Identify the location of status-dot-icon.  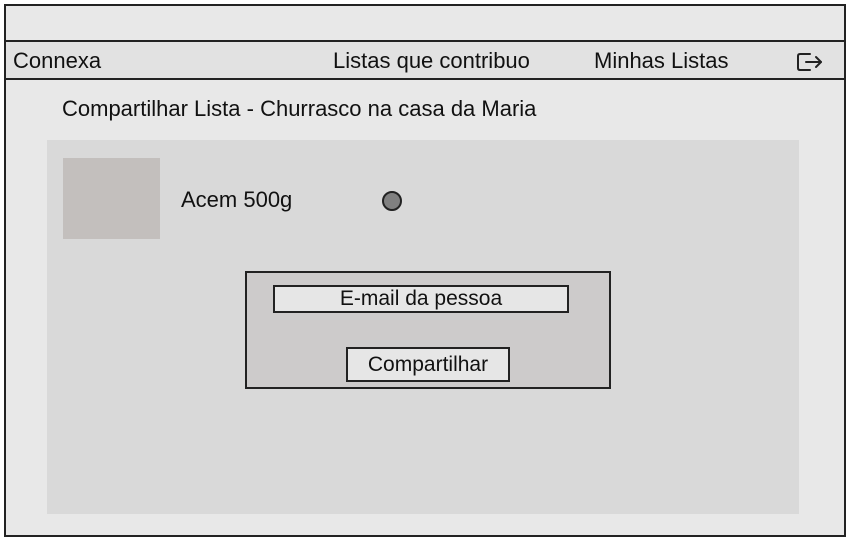
(392, 201).